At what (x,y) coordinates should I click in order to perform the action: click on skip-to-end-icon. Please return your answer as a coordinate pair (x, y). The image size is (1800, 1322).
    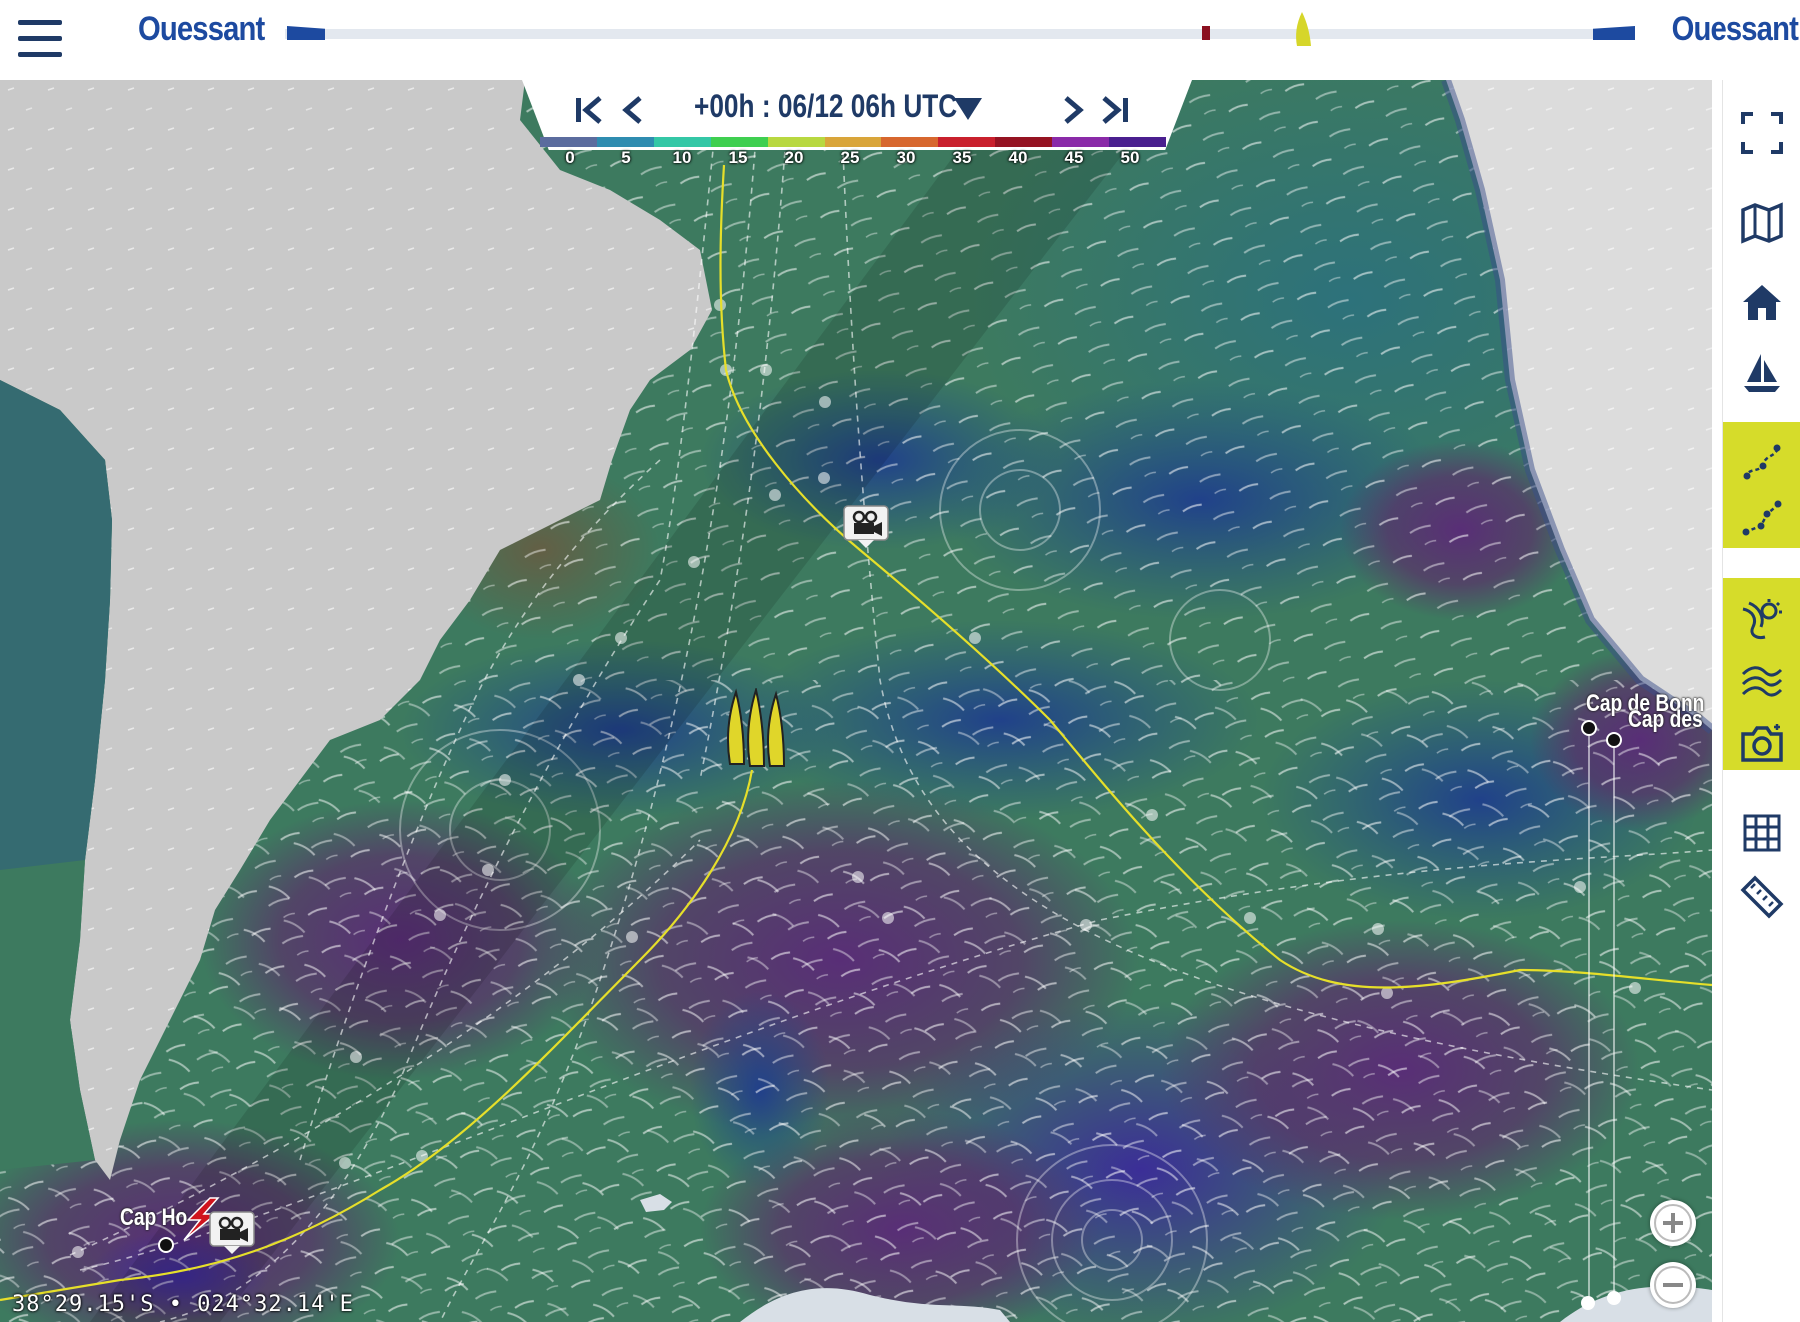
    Looking at the image, I should click on (1115, 110).